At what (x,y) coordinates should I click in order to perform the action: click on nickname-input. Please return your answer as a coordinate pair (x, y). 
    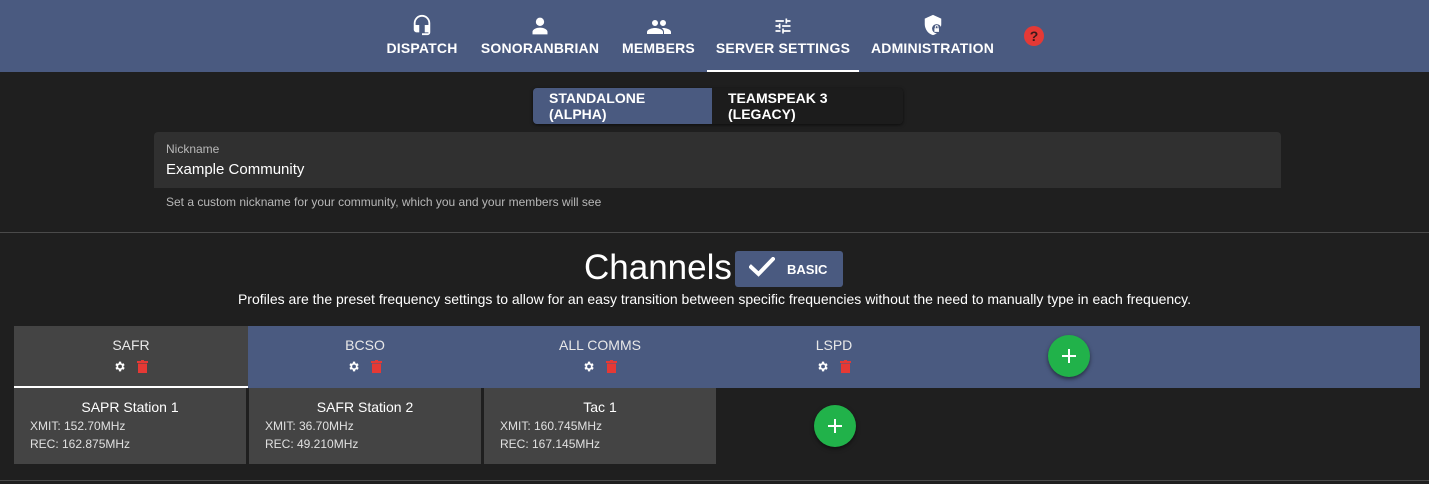
    Looking at the image, I should click on (716, 169).